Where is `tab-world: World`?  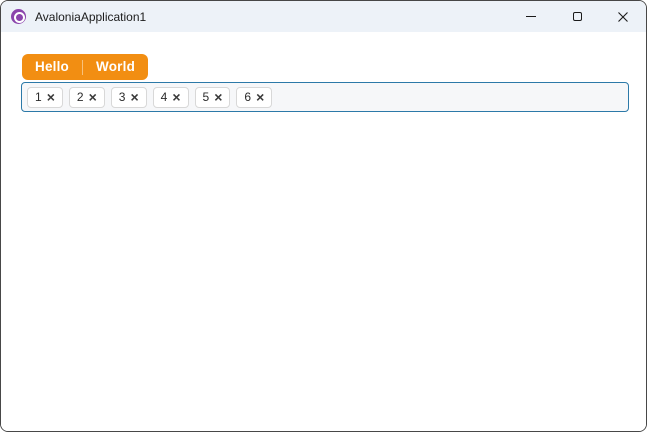
tab-world: World is located at coordinates (115, 67).